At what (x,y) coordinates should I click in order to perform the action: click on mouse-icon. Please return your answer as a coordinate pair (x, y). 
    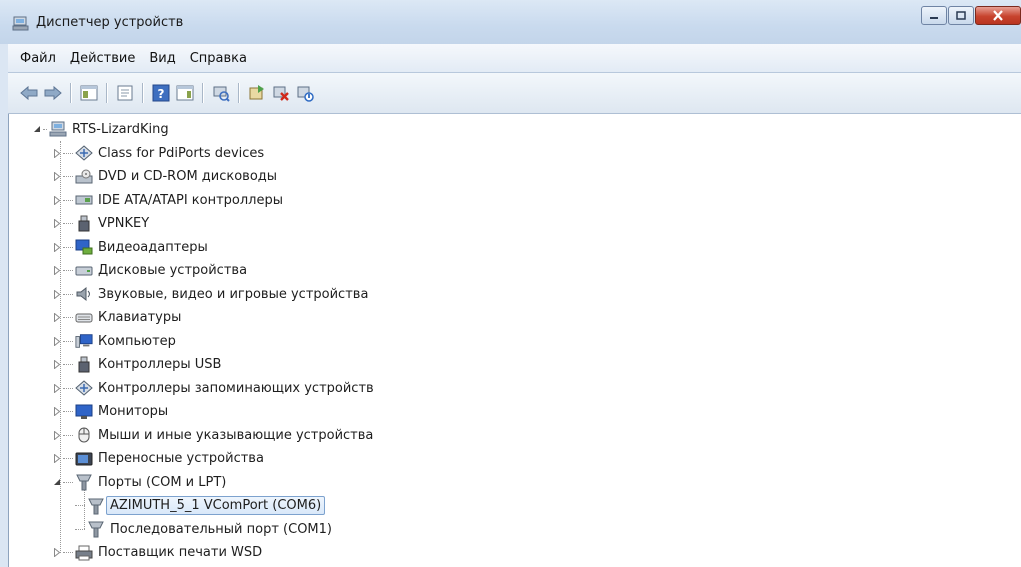
    Looking at the image, I should click on (84, 435).